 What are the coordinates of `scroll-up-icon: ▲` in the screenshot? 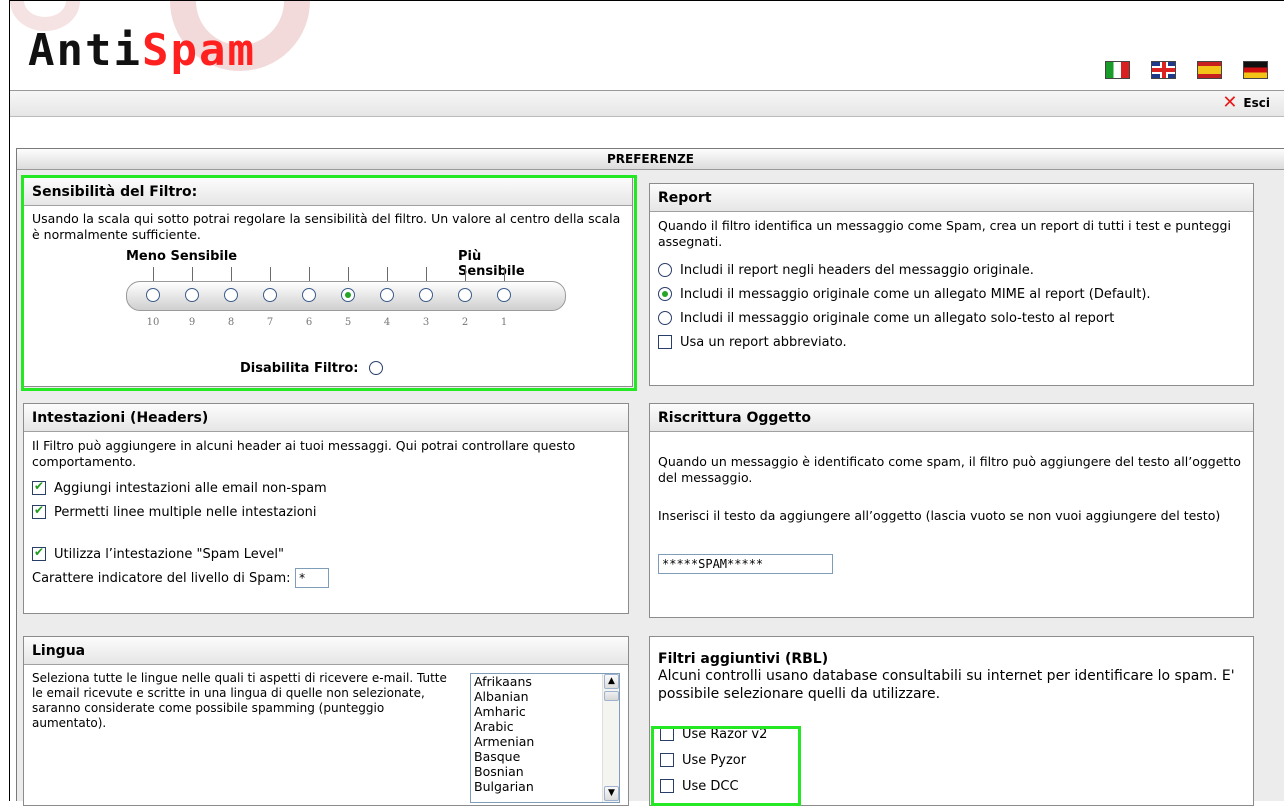 It's located at (611, 681).